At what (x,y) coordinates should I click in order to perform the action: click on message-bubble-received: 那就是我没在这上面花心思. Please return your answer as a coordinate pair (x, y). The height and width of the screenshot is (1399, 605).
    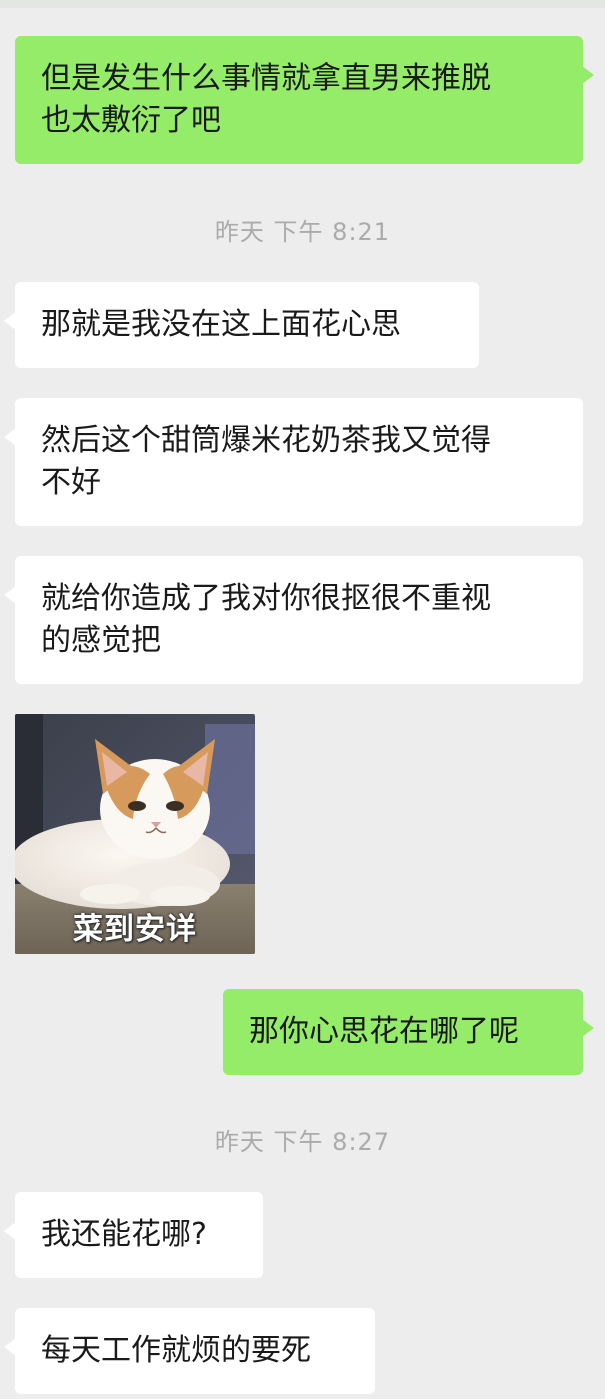
    Looking at the image, I should click on (241, 325).